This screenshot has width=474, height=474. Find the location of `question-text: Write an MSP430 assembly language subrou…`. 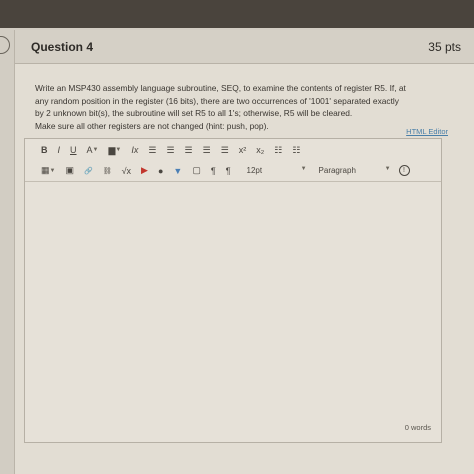

question-text: Write an MSP430 assembly language subrou… is located at coordinates (247, 107).